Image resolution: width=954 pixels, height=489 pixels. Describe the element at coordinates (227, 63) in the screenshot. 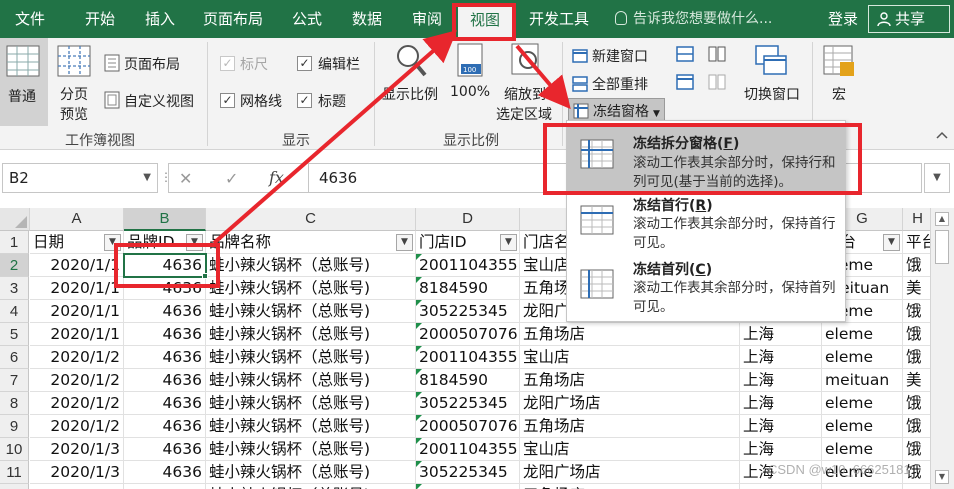

I see `ruler-checkbox: ✓` at that location.